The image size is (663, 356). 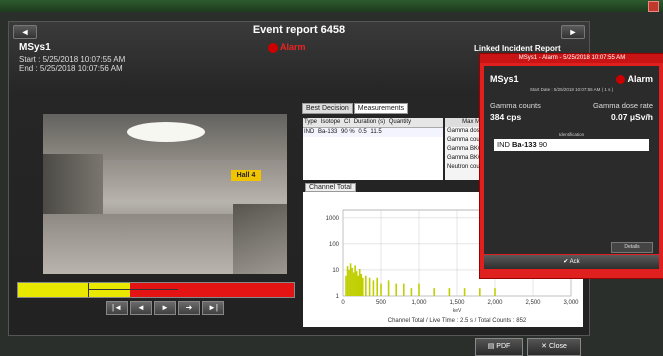 I want to click on timeline-normal-segment, so click(x=74, y=290).